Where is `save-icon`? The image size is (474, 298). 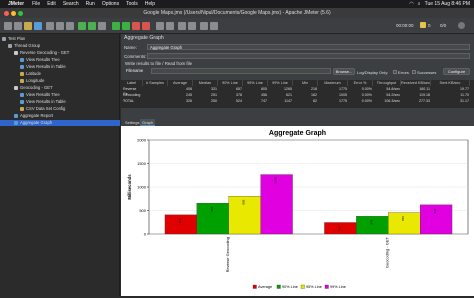
save-icon is located at coordinates (38, 26).